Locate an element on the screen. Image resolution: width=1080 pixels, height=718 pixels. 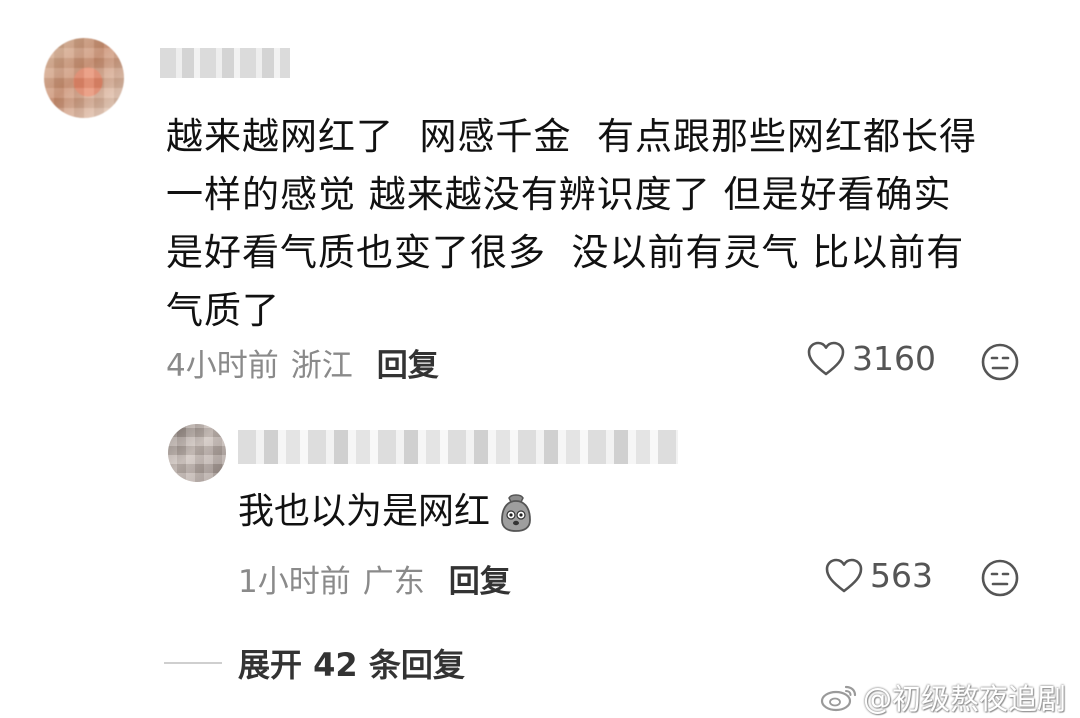
reply-text: 我也以为是网红 is located at coordinates (388, 512).